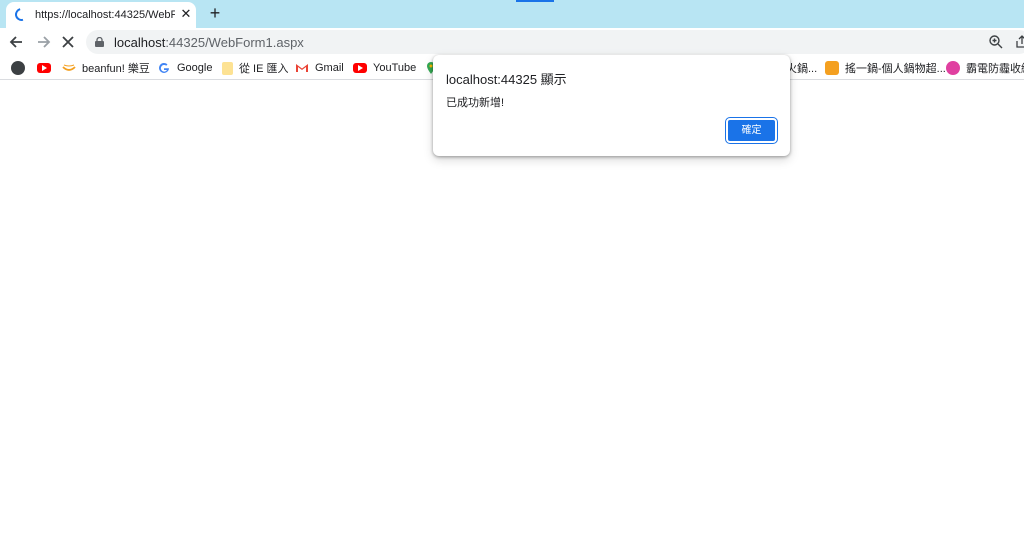 This screenshot has height=541, width=1024. I want to click on url-path: :44325/WebForm1.aspx, so click(234, 42).